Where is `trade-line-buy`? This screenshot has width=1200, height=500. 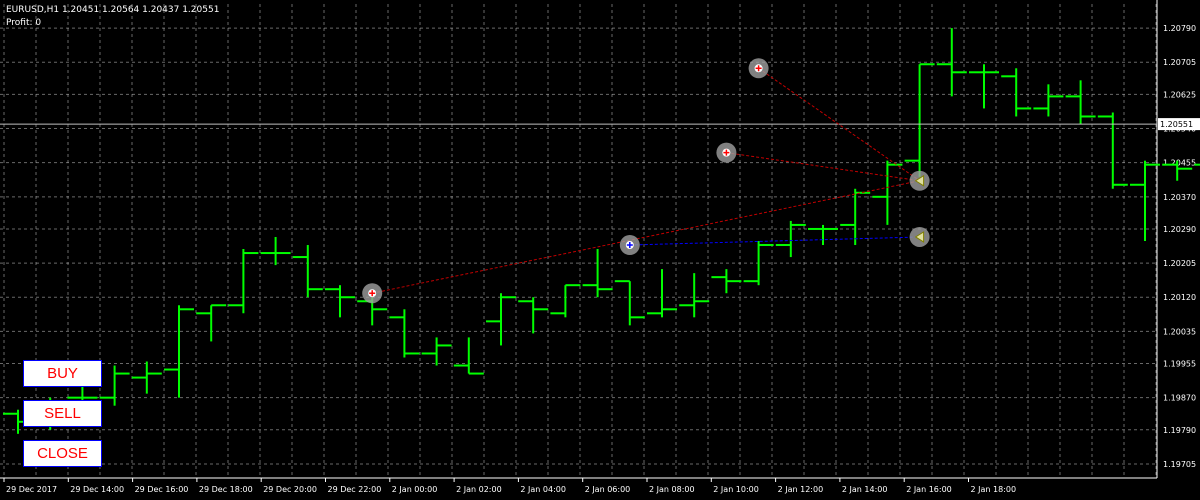
trade-line-buy is located at coordinates (774, 241).